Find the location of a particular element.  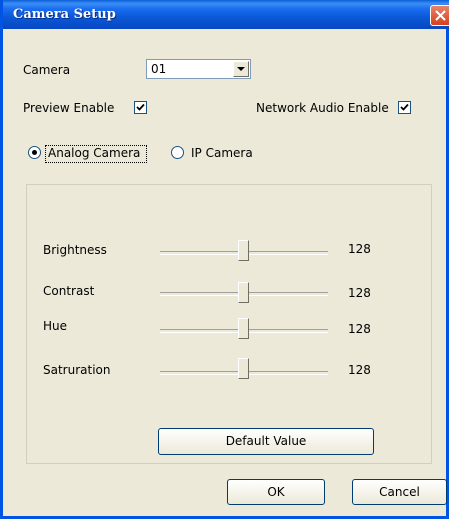

cancel-button-label: Cancel is located at coordinates (399, 492).